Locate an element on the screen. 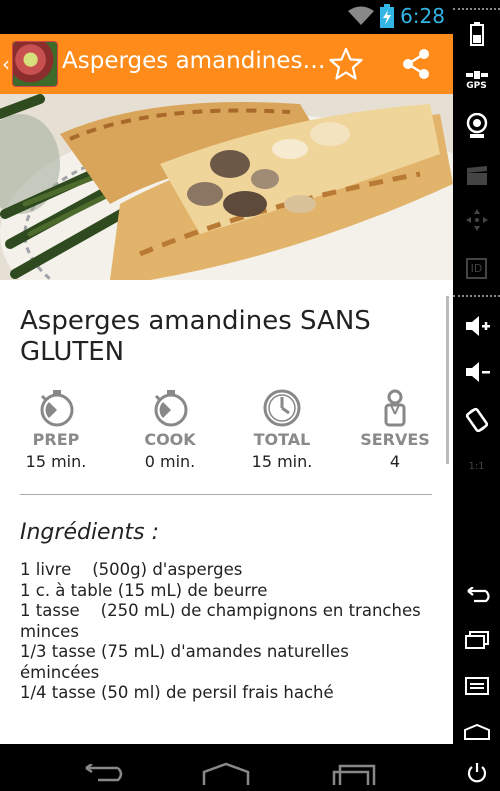 The image size is (500, 791). dpad-icon is located at coordinates (476, 220).